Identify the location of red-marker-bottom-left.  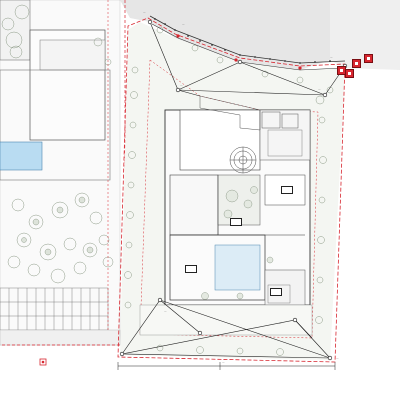
(43, 362).